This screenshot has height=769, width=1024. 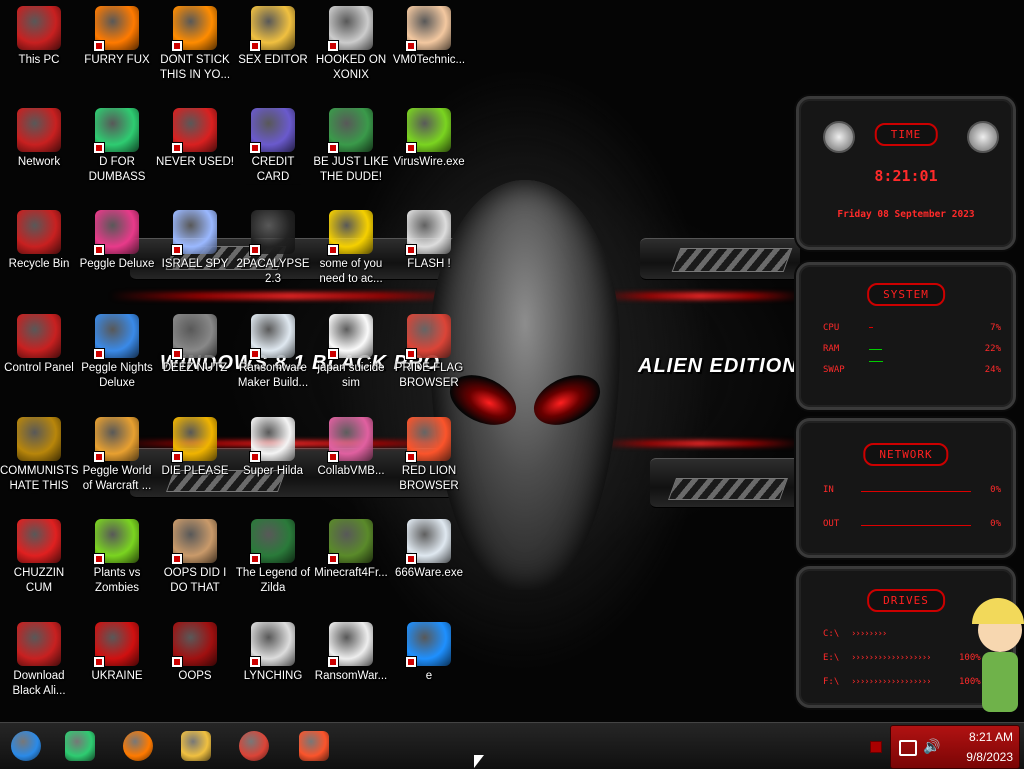 What do you see at coordinates (273, 271) in the screenshot?
I see `desktop-icon-label: 2PACALYPSE 2.3` at bounding box center [273, 271].